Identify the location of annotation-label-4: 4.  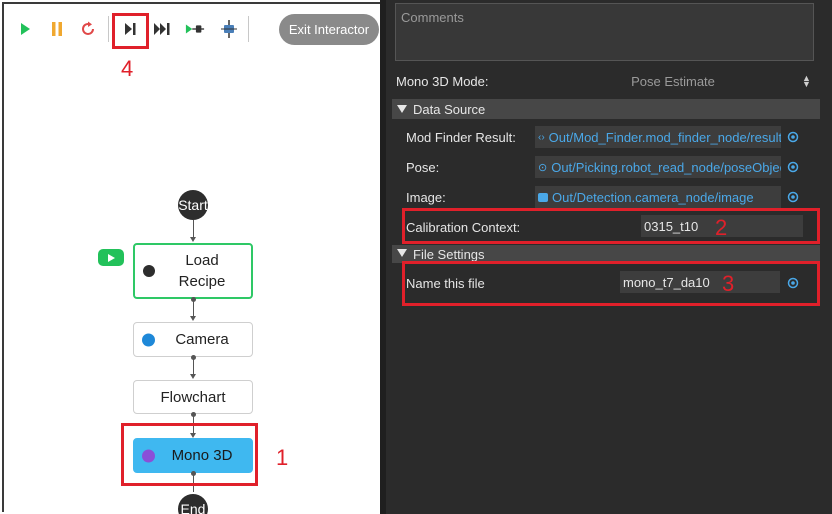
(127, 68).